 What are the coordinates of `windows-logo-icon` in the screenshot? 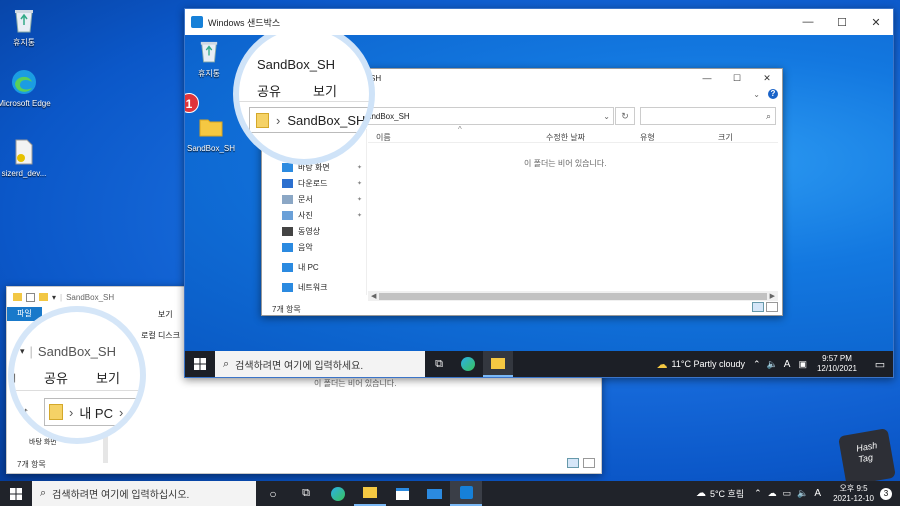 It's located at (200, 364).